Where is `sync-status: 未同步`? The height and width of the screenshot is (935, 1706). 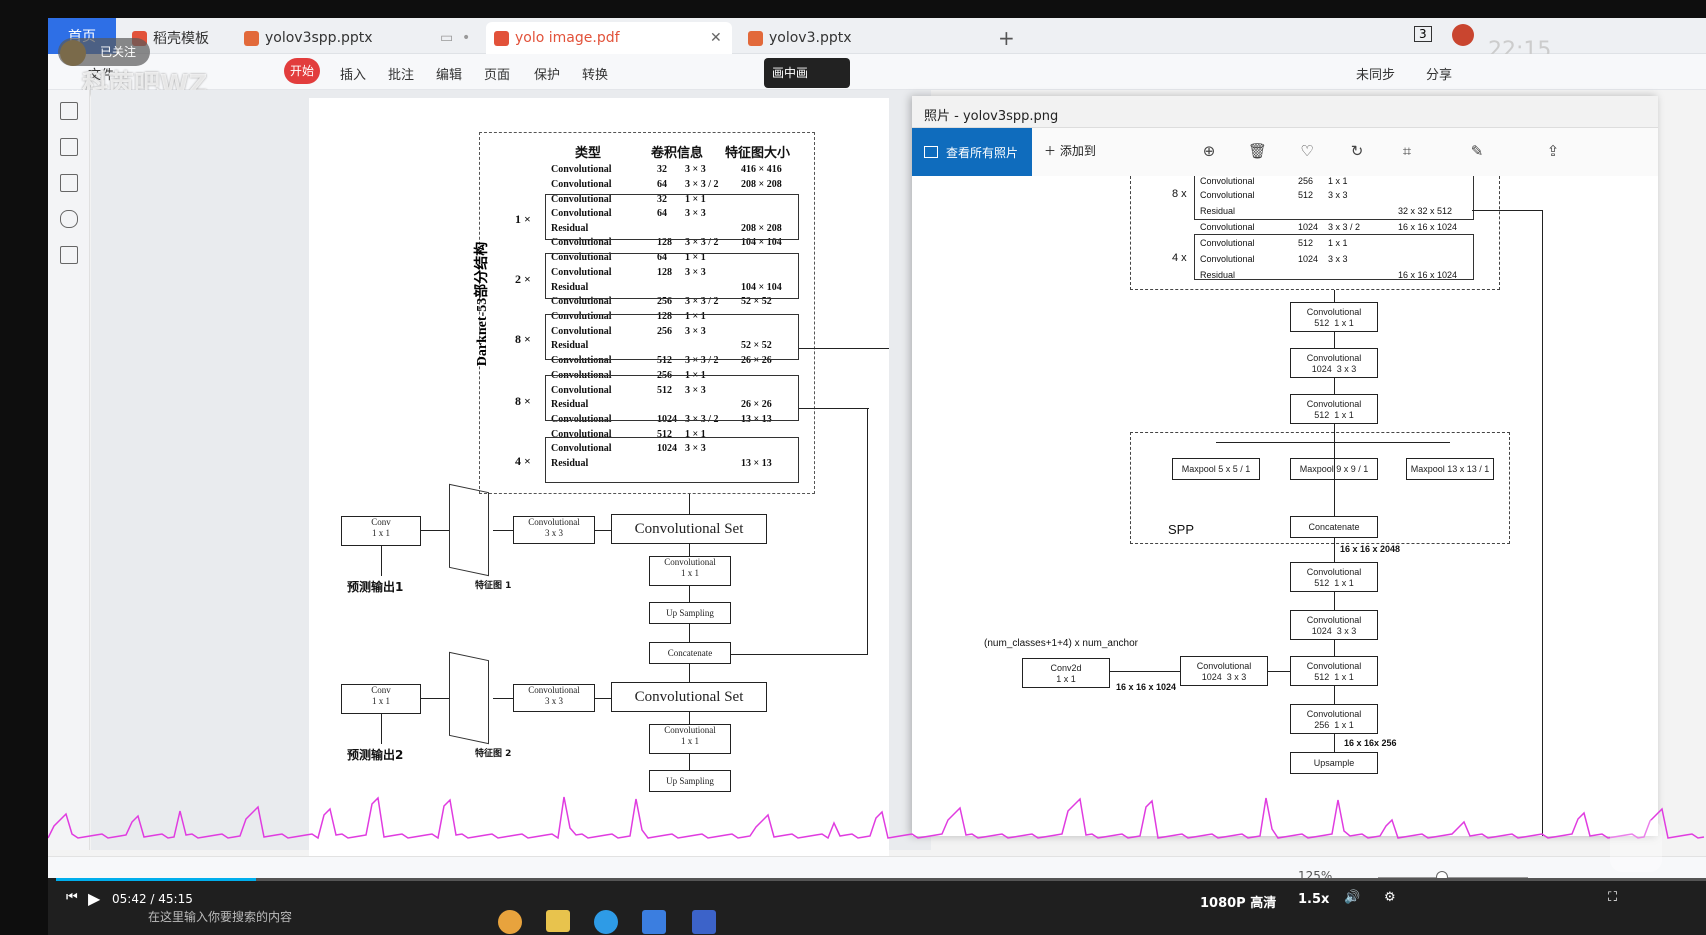
sync-status: 未同步 is located at coordinates (1375, 73).